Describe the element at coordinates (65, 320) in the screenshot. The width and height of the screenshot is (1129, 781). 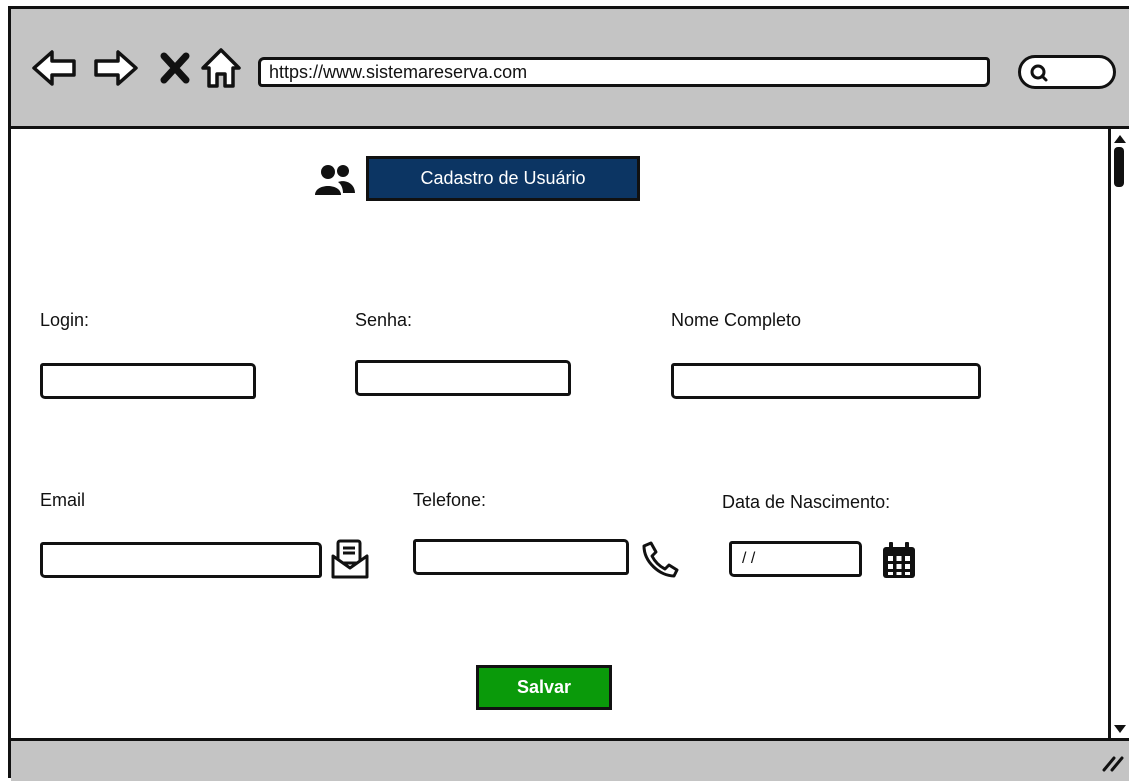
I see `login-label: Login:` at that location.